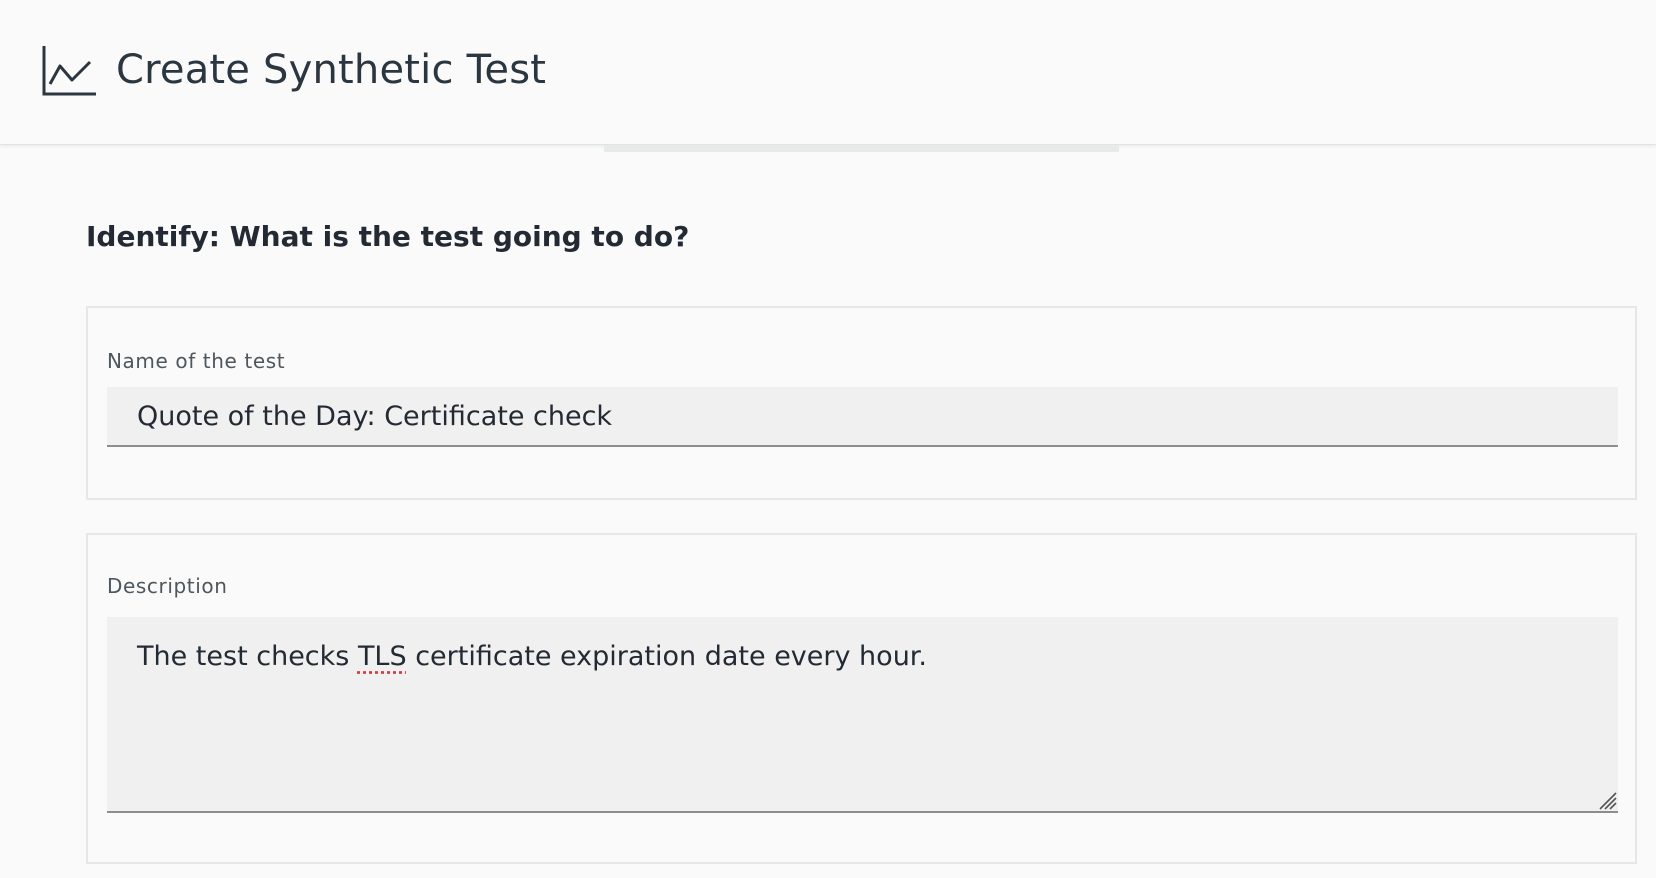 Image resolution: width=1656 pixels, height=878 pixels. Describe the element at coordinates (196, 361) in the screenshot. I see `name-field-label: Name of the test` at that location.